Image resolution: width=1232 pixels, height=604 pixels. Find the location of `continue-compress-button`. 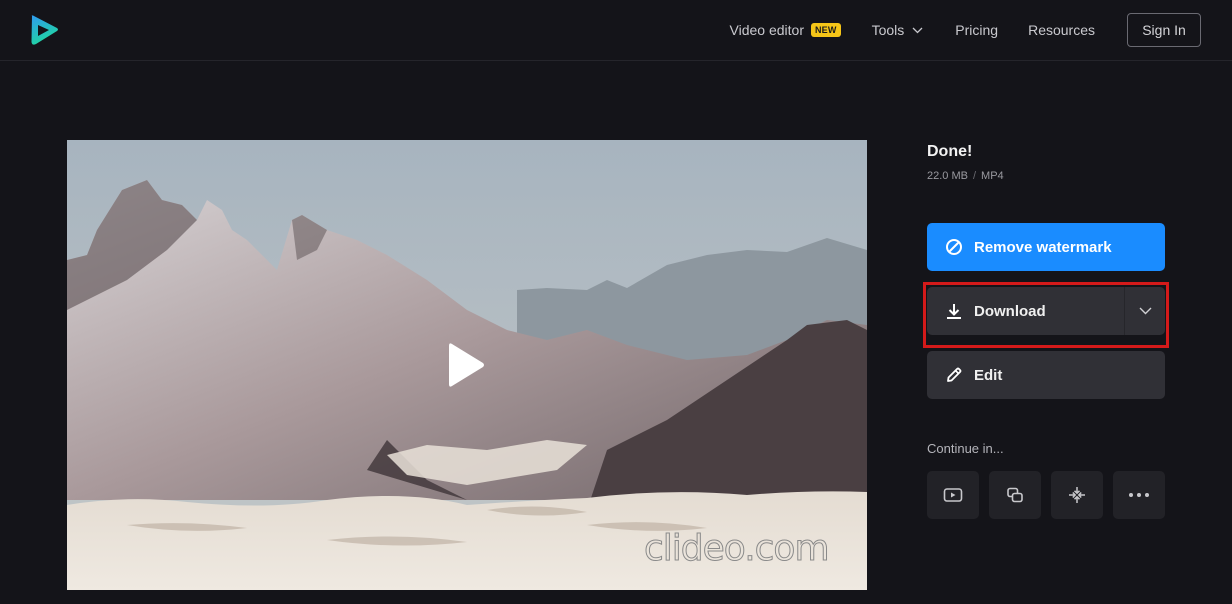

continue-compress-button is located at coordinates (1077, 495).